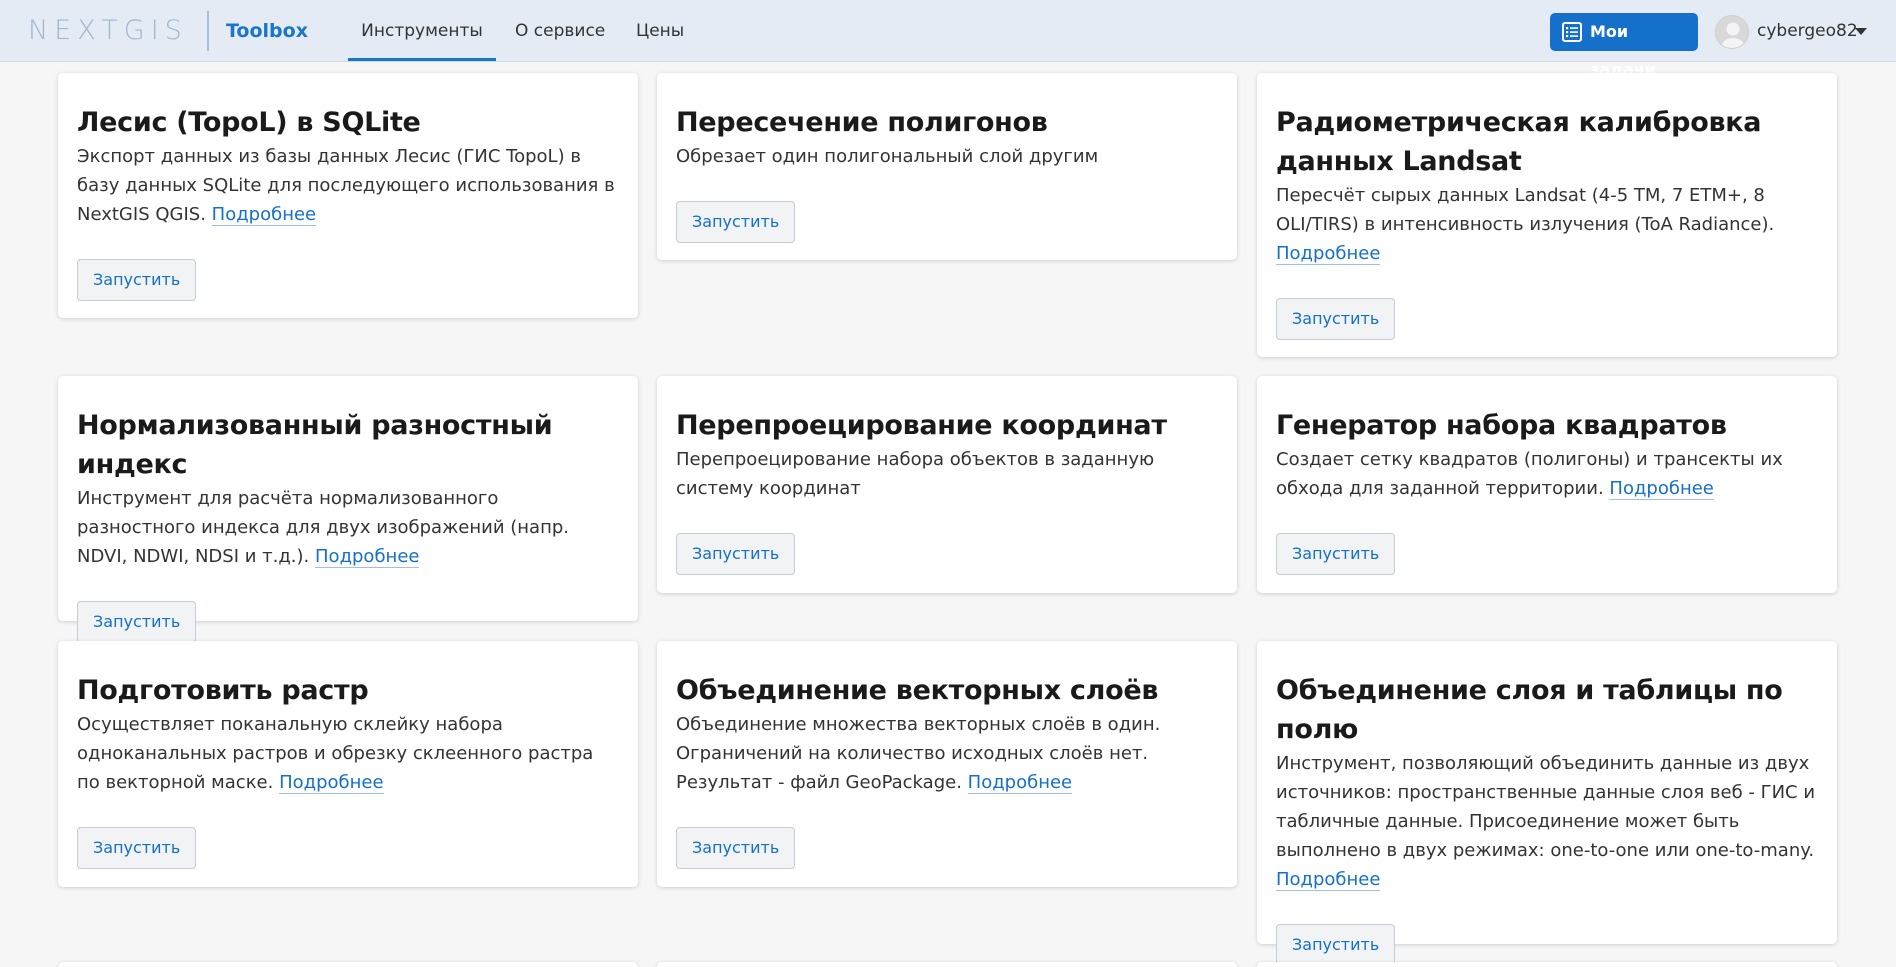  What do you see at coordinates (249, 122) in the screenshot?
I see `card-title: Лесис (TopoL) в SQLite` at bounding box center [249, 122].